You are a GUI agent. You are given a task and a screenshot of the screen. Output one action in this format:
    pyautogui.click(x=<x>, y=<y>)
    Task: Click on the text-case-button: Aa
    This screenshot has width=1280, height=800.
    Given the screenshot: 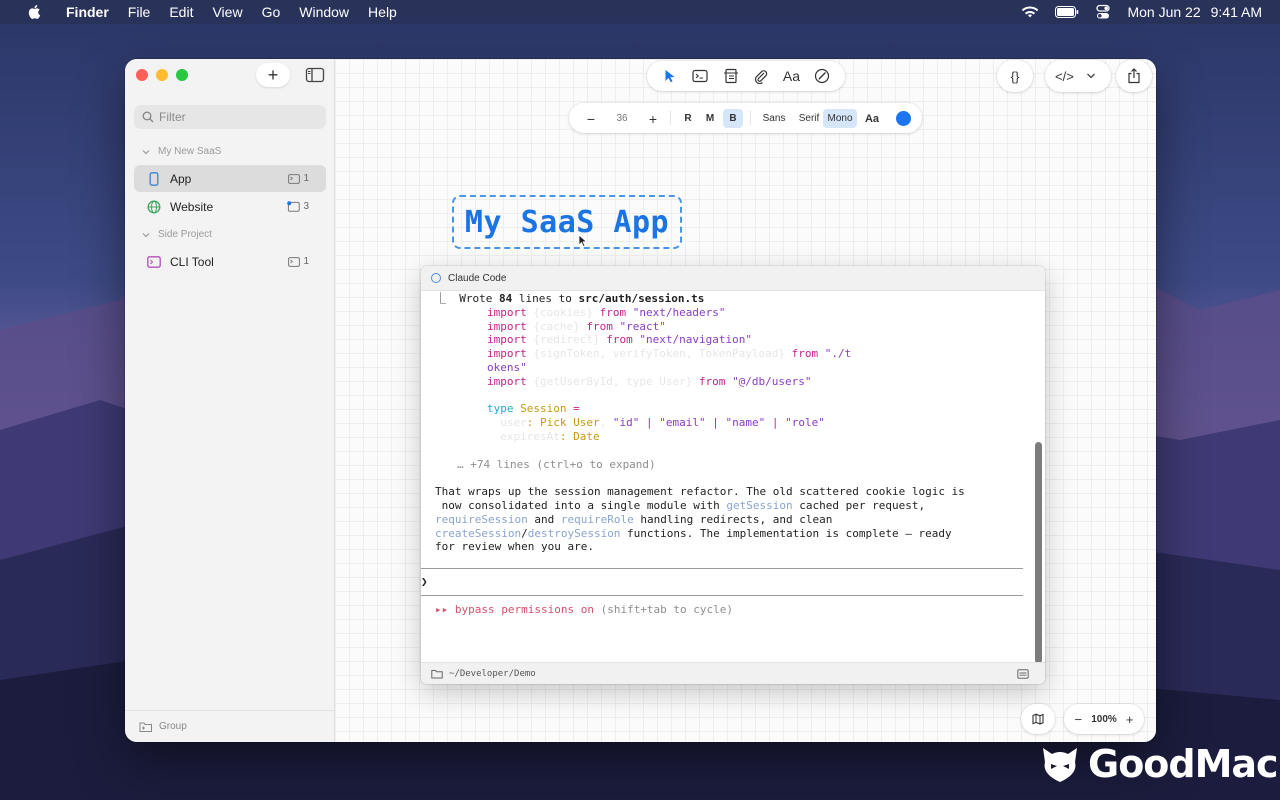 What is the action you would take?
    pyautogui.click(x=872, y=118)
    